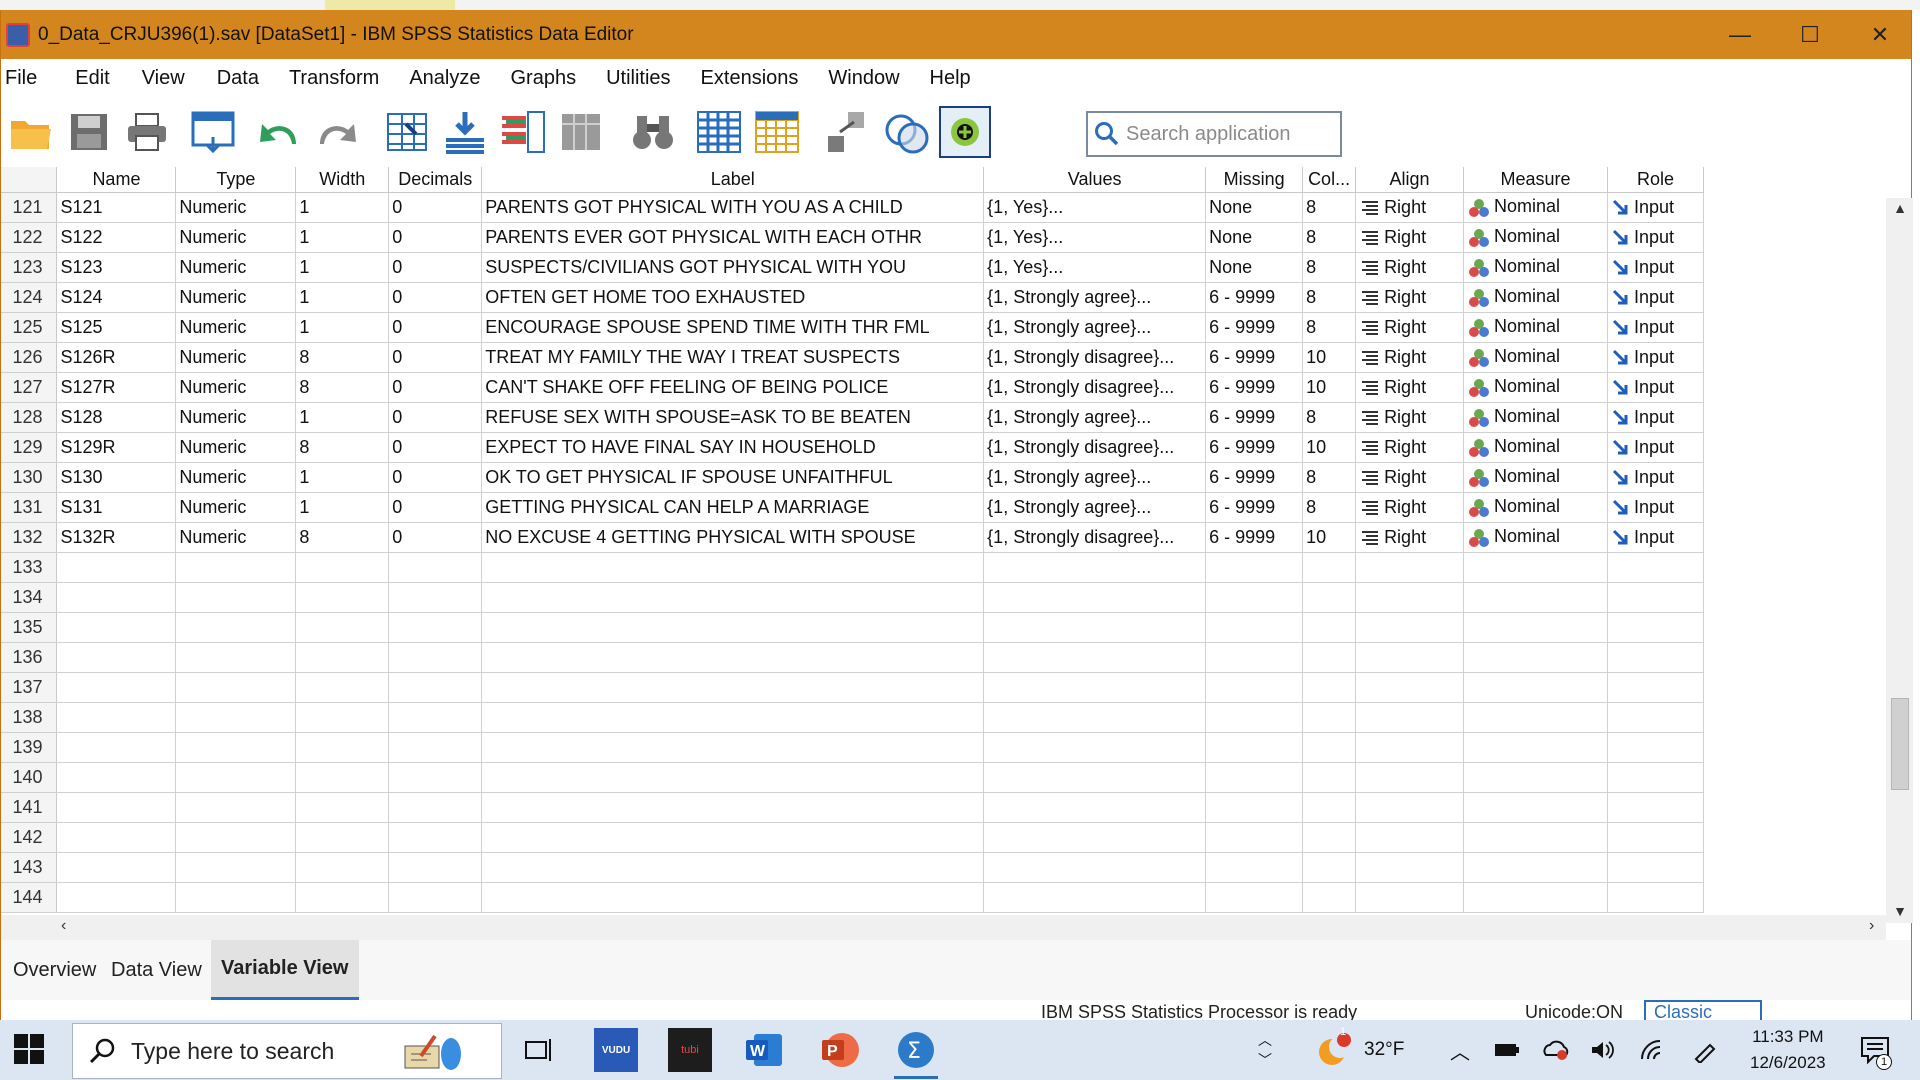 The height and width of the screenshot is (1080, 1920). Describe the element at coordinates (1507, 1050) in the screenshot. I see `battery-icon` at that location.